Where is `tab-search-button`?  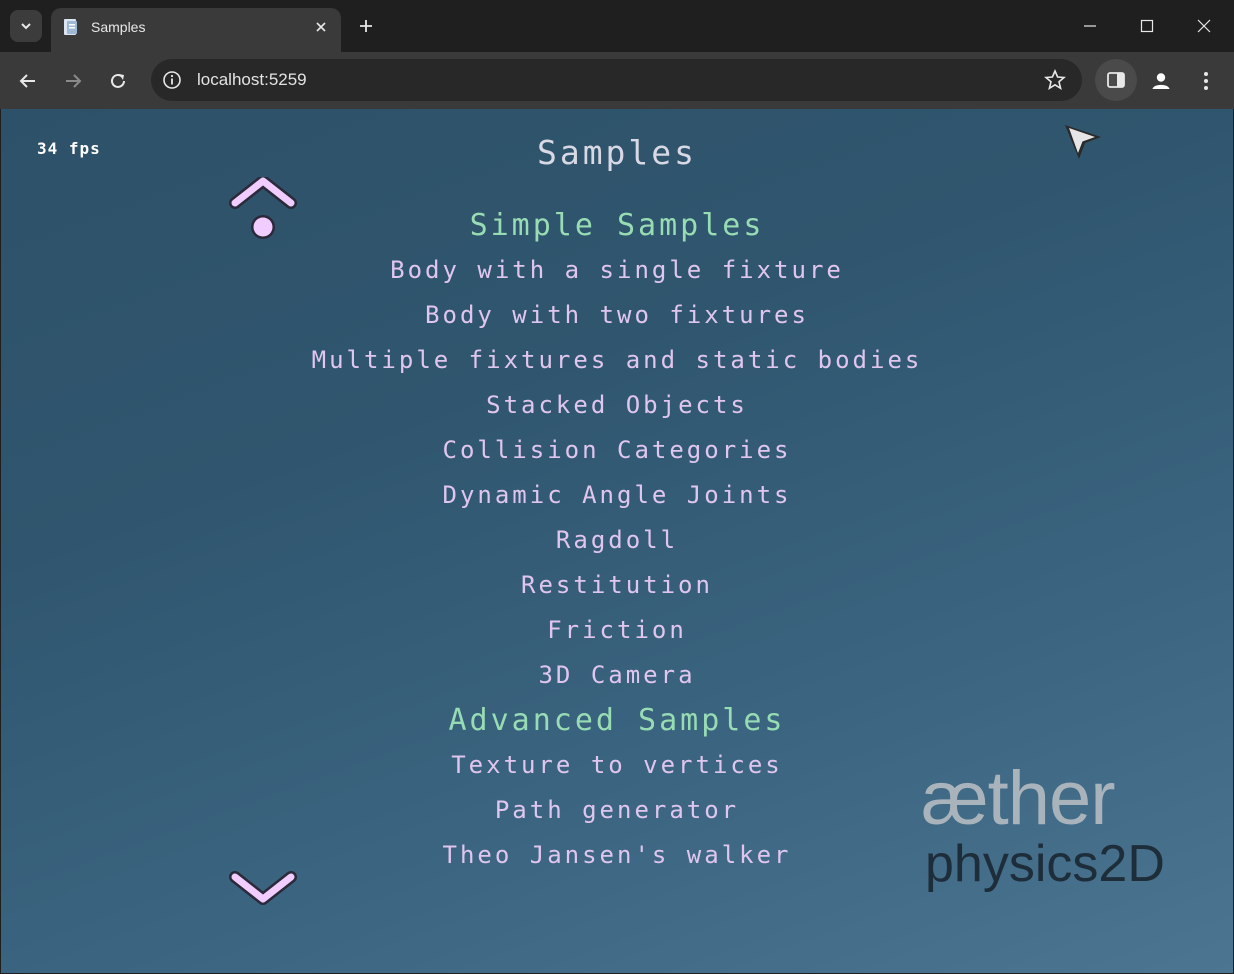 tab-search-button is located at coordinates (26, 26).